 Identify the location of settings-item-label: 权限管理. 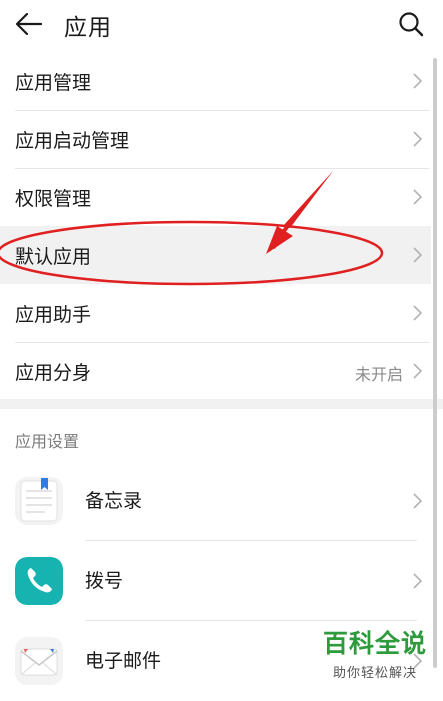
(53, 199).